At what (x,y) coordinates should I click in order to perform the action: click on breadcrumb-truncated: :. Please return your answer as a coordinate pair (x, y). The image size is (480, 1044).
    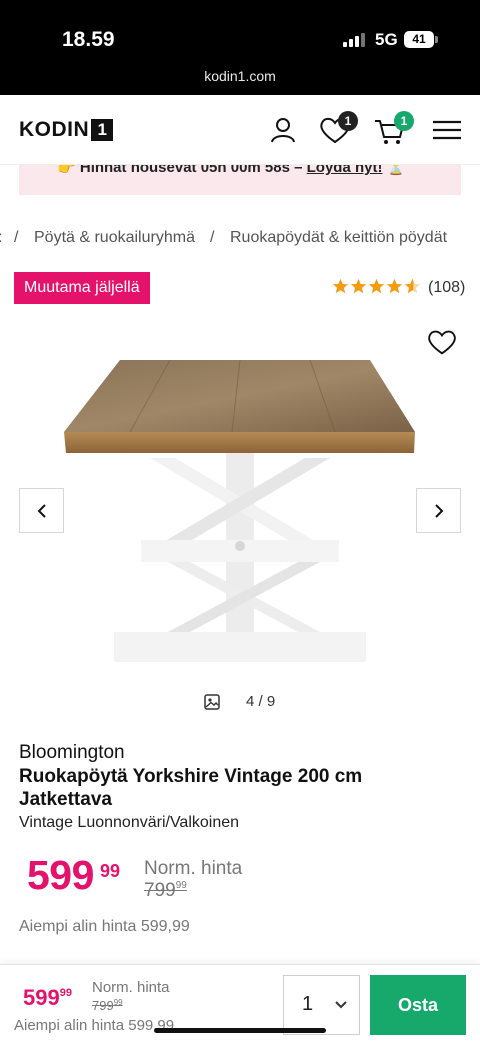
    Looking at the image, I should click on (1, 238).